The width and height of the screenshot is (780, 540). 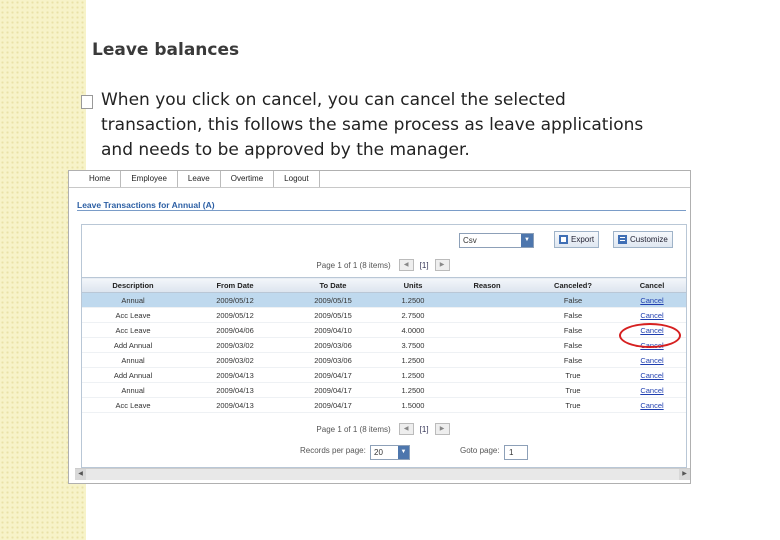 I want to click on col-units: Units, so click(x=413, y=285).